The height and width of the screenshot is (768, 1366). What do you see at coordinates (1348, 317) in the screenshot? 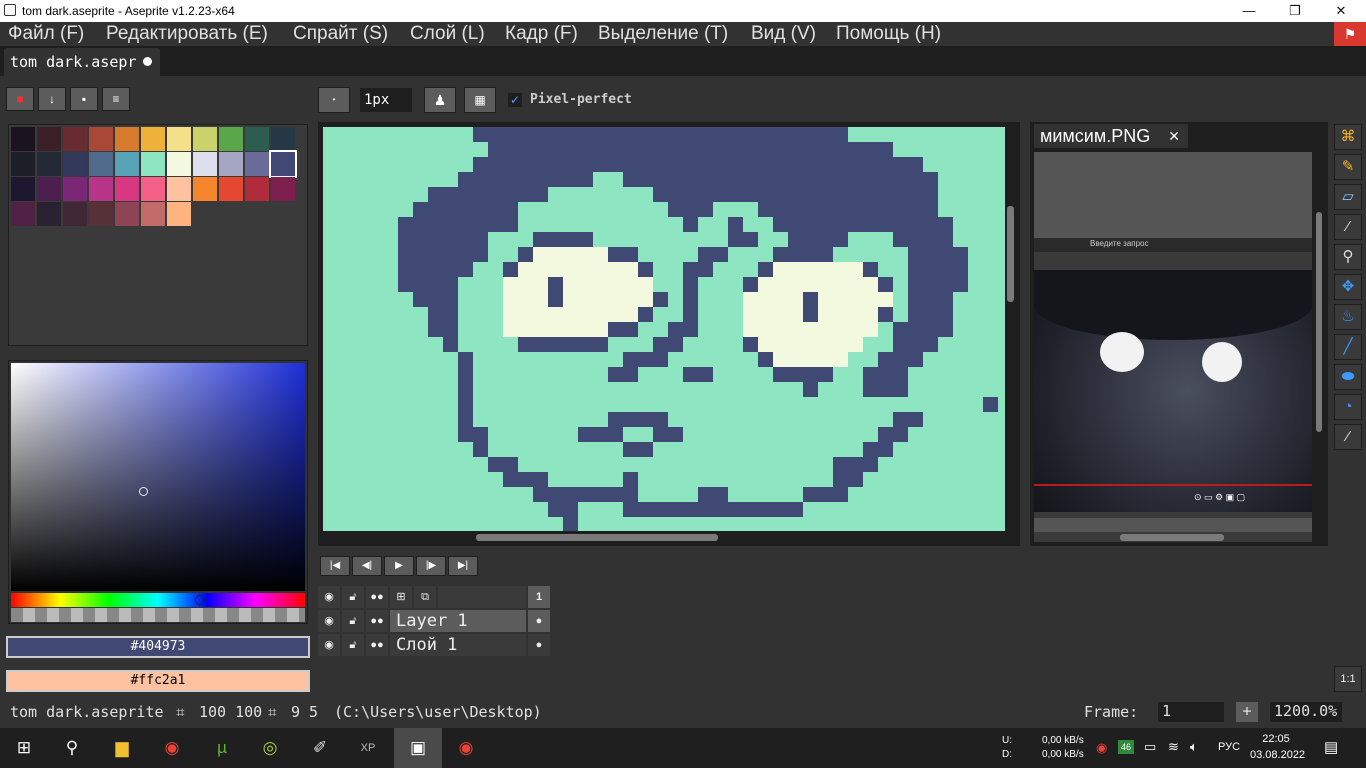
I see `paint-bucket-tool-icon: ♨` at bounding box center [1348, 317].